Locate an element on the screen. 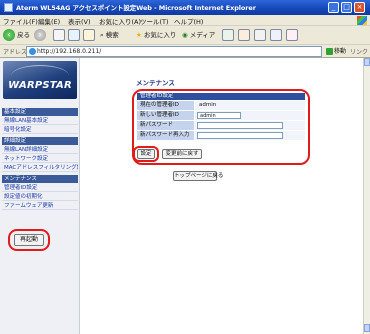 The image size is (370, 334). forward-arrow-icon: › is located at coordinates (40, 35).